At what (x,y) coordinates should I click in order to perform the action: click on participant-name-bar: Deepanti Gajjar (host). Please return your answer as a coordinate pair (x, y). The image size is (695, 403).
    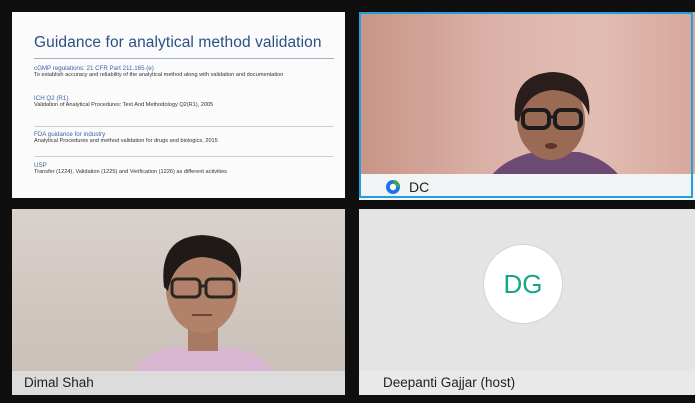
    Looking at the image, I should click on (527, 383).